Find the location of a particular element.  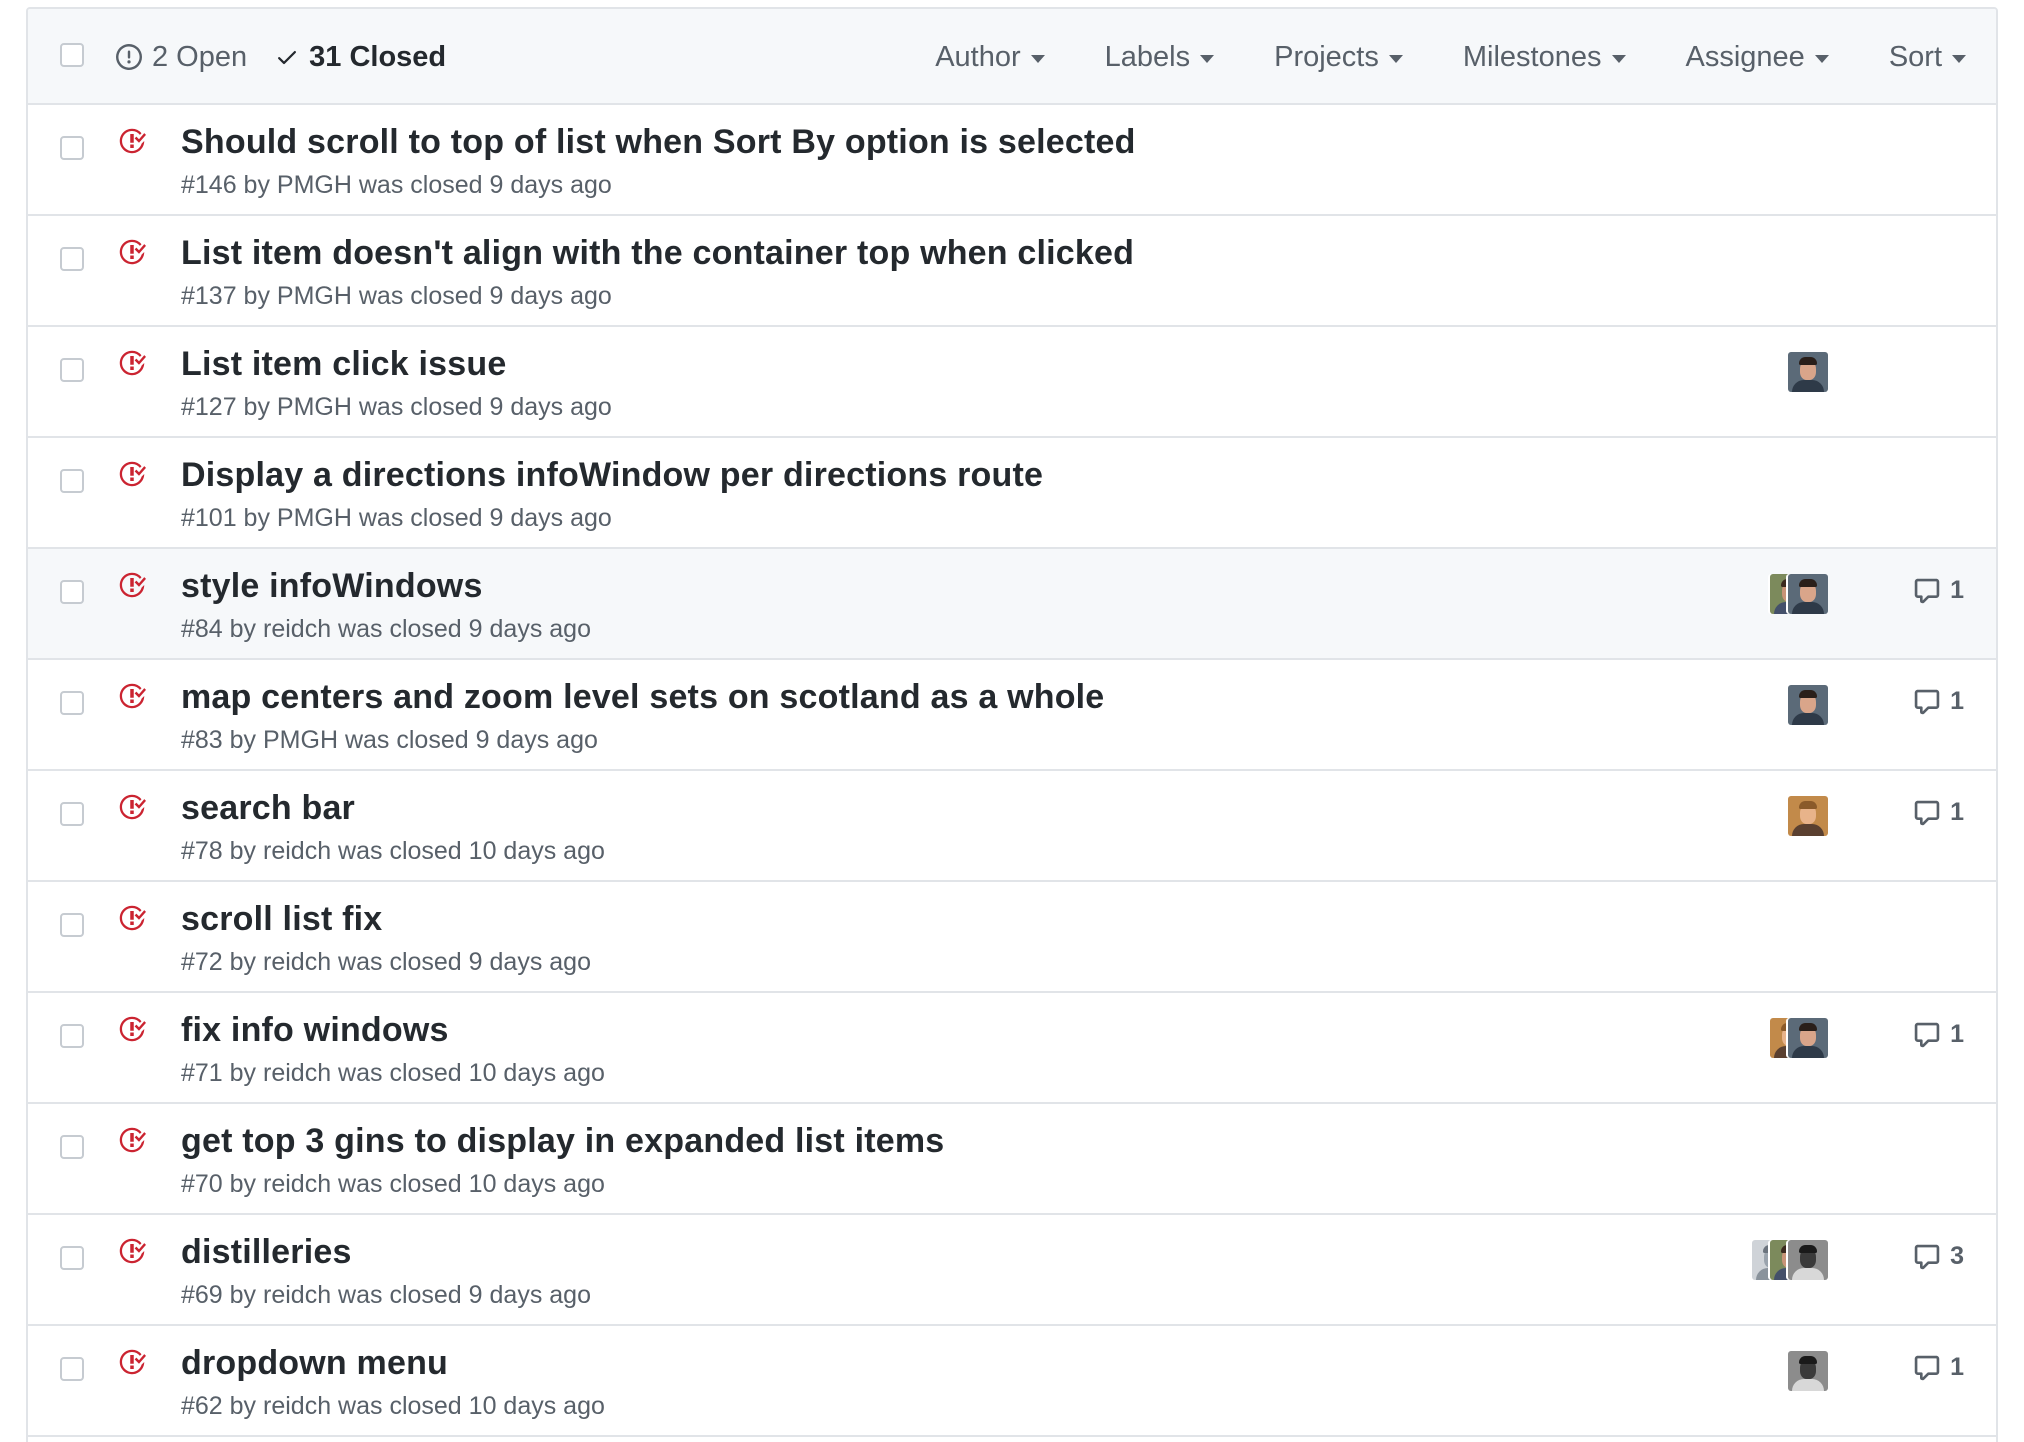

issue-title-link: style infoWindows is located at coordinates (332, 586).